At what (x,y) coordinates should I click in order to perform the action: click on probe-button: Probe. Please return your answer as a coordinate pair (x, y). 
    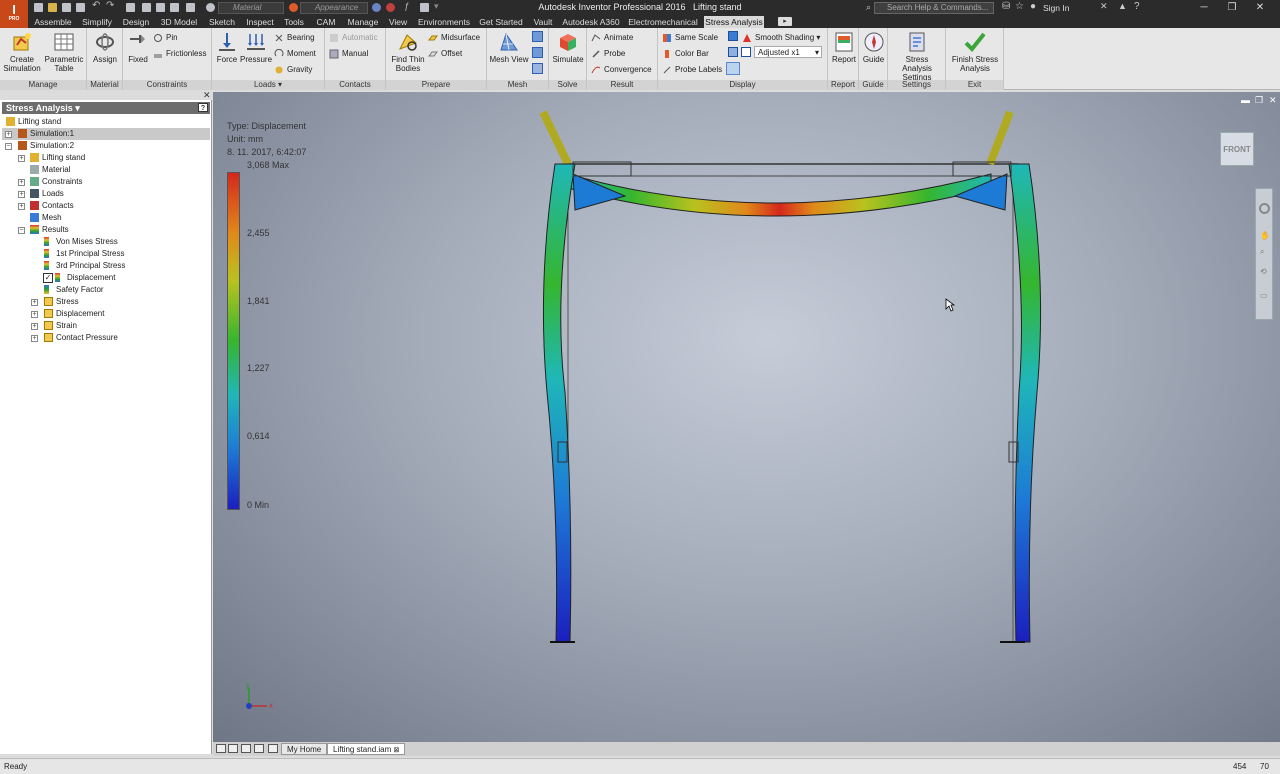
    Looking at the image, I should click on (608, 54).